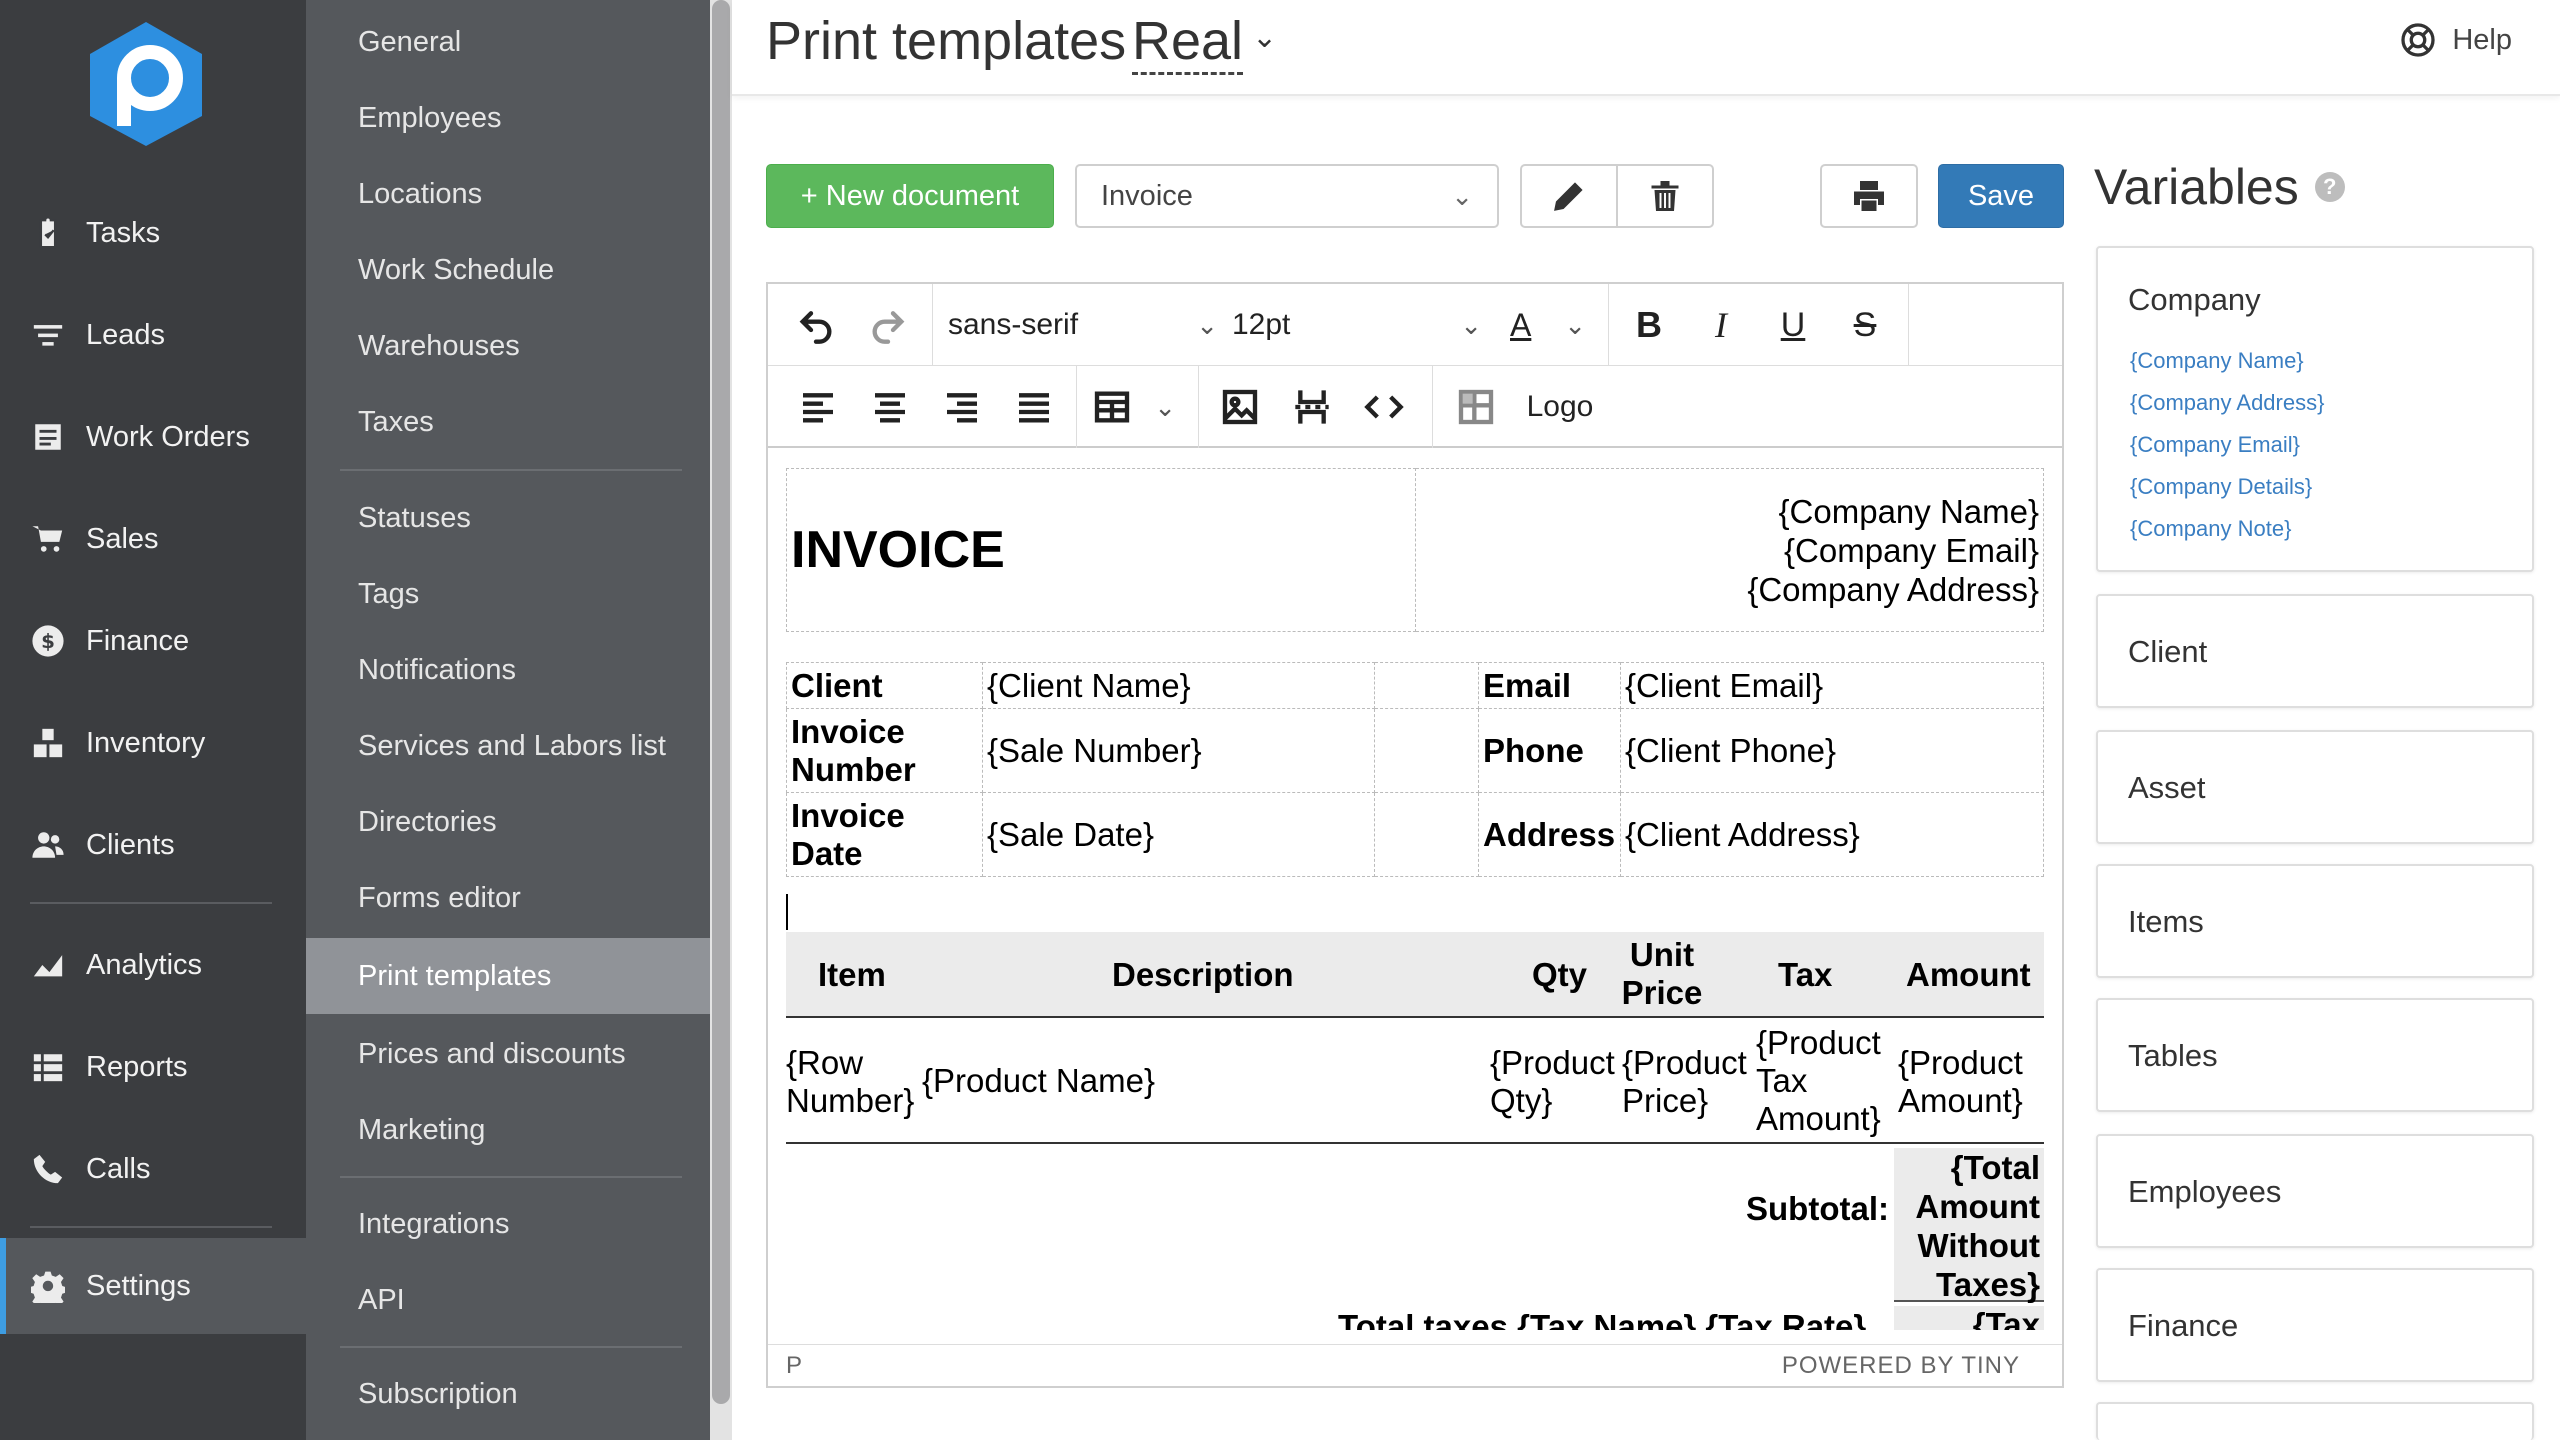  I want to click on align-right-icon, so click(962, 407).